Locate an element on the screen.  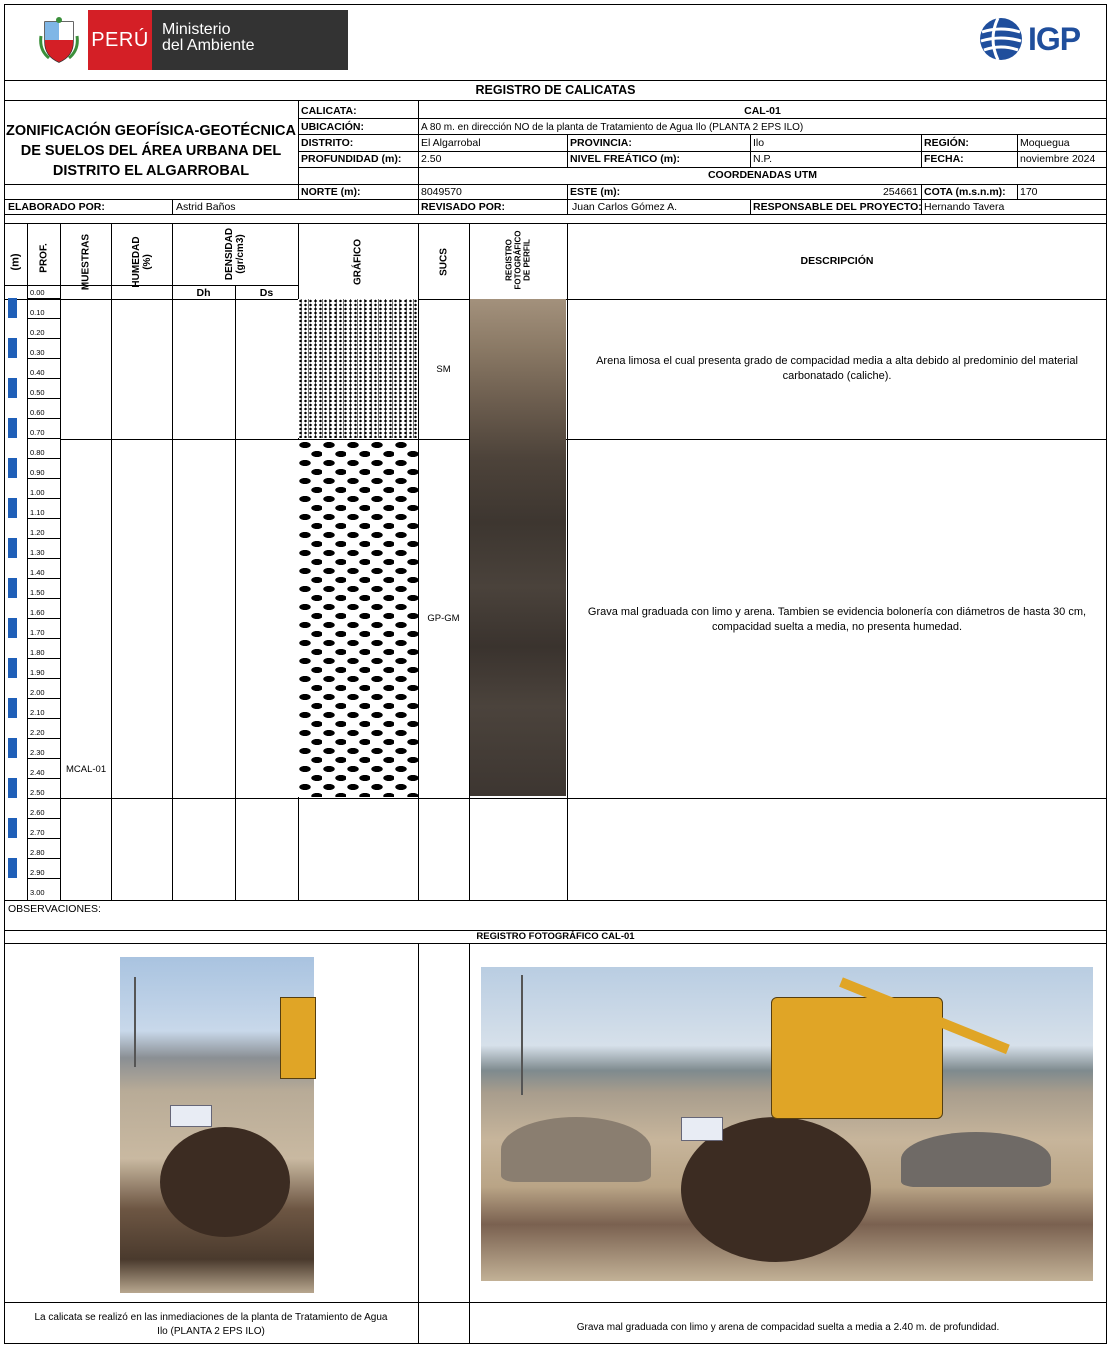
col-ds-header: Ds is located at coordinates (266, 293).